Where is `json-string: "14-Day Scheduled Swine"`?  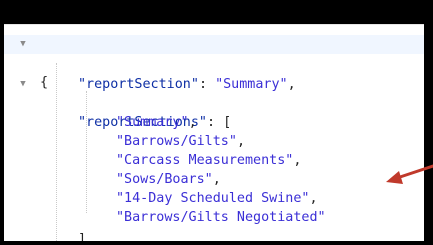
json-string: "14-Day Scheduled Swine" is located at coordinates (213, 198).